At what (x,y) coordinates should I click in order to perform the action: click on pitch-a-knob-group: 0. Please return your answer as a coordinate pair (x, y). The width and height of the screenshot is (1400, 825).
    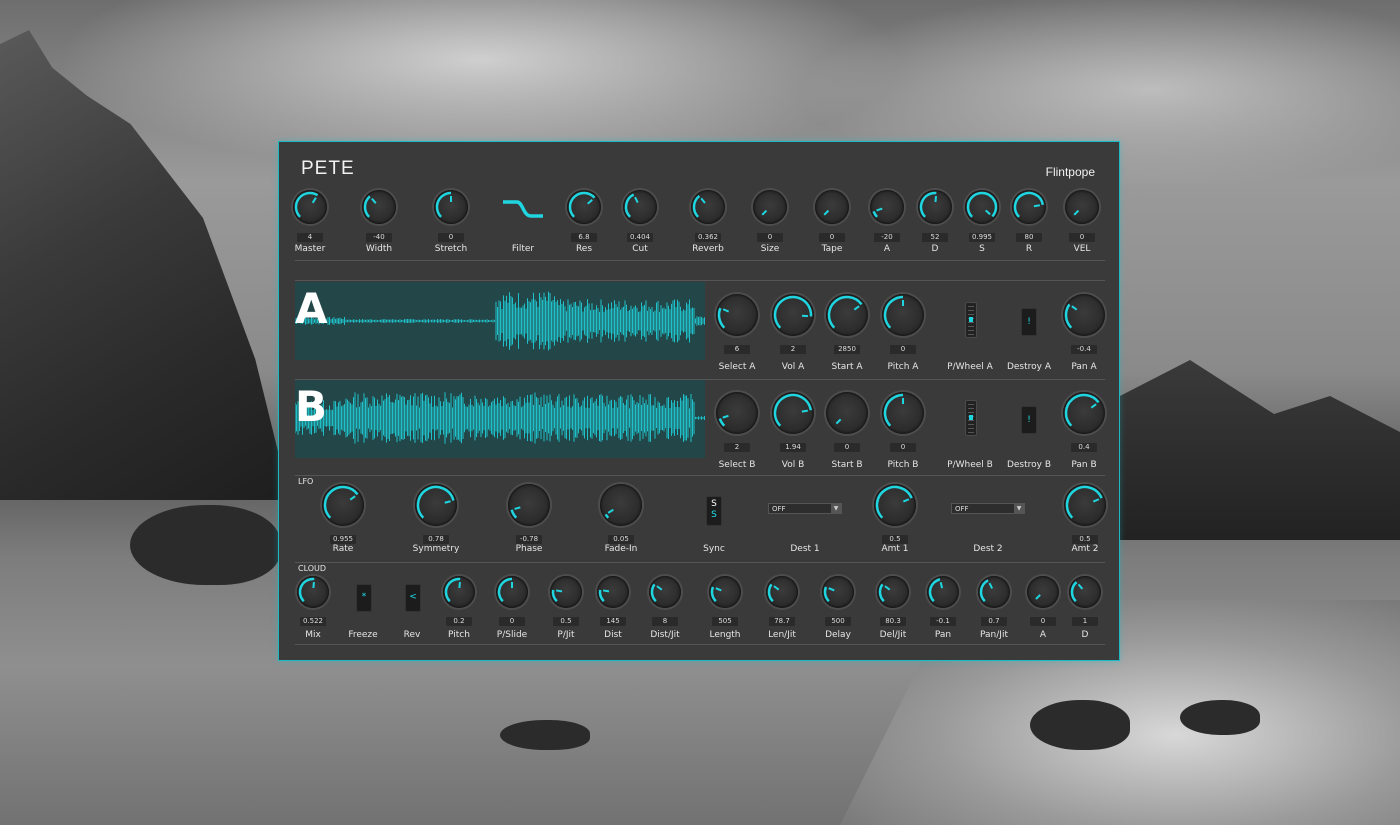
    Looking at the image, I should click on (903, 324).